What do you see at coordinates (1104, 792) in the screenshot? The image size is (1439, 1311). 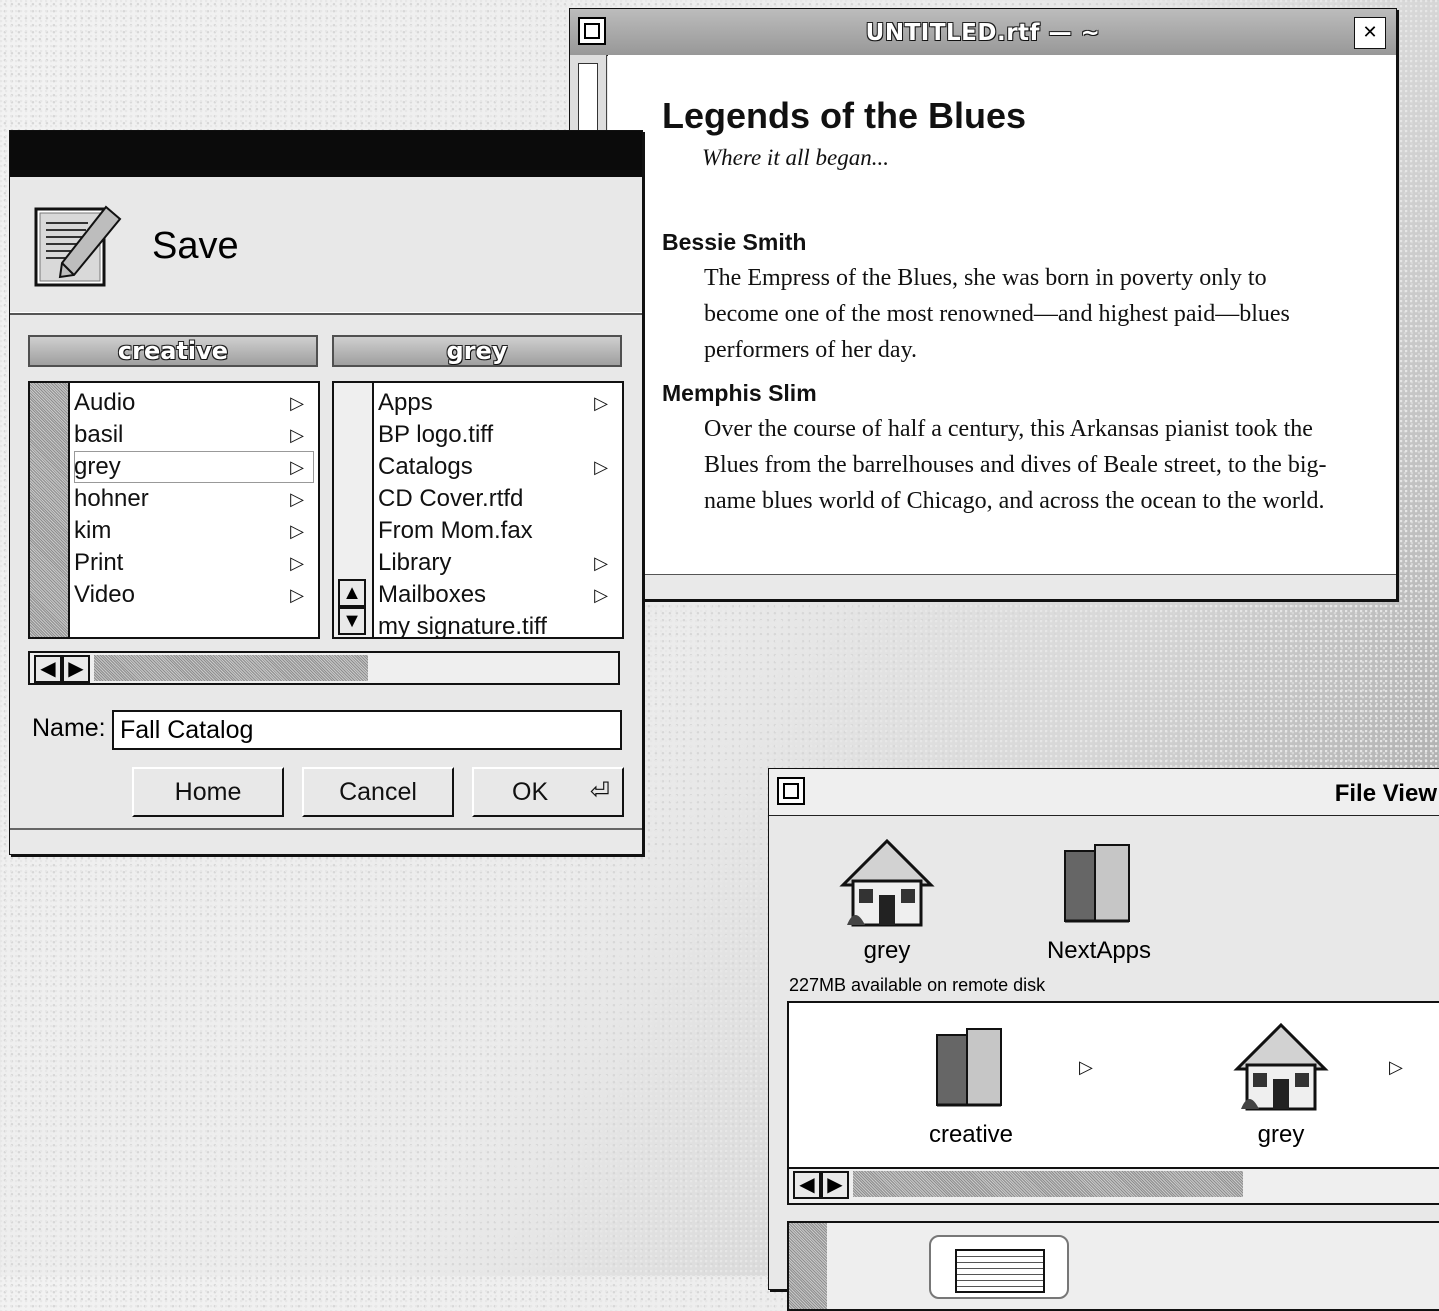 I see `file-viewer-titlebar: File View` at bounding box center [1104, 792].